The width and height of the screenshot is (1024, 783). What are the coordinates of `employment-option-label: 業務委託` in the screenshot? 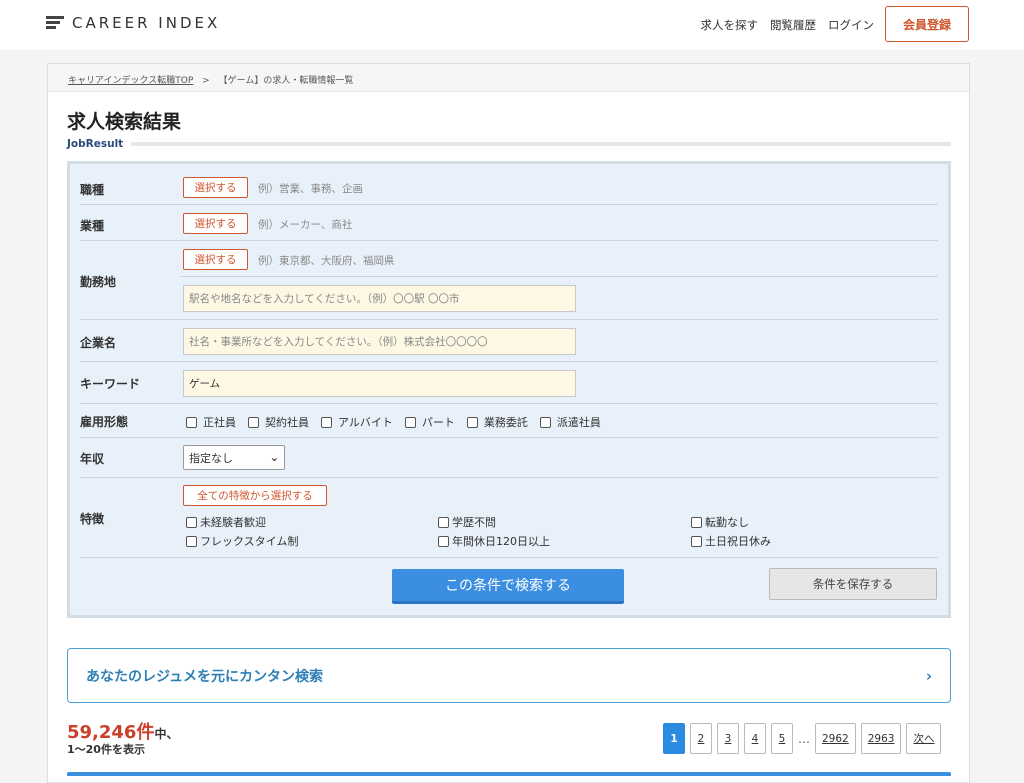 It's located at (505, 422).